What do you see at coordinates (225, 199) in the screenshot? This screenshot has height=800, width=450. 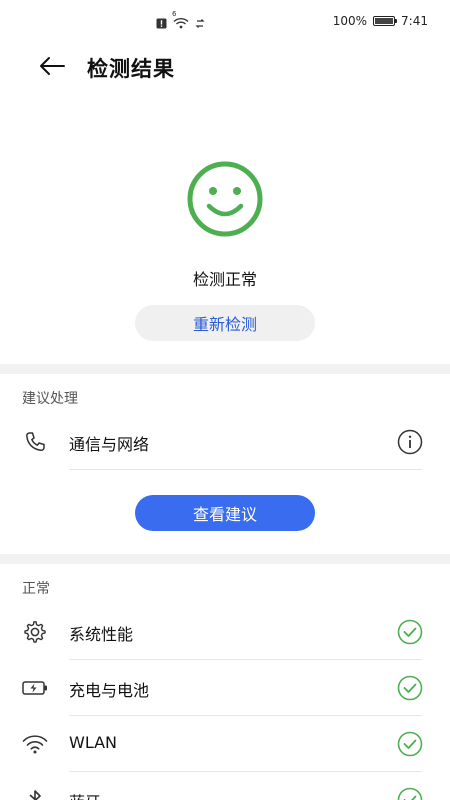 I see `smiley-icon` at bounding box center [225, 199].